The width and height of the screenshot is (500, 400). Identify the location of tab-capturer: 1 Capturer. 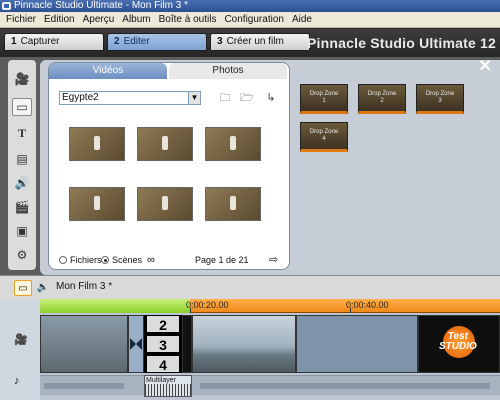
(54, 42).